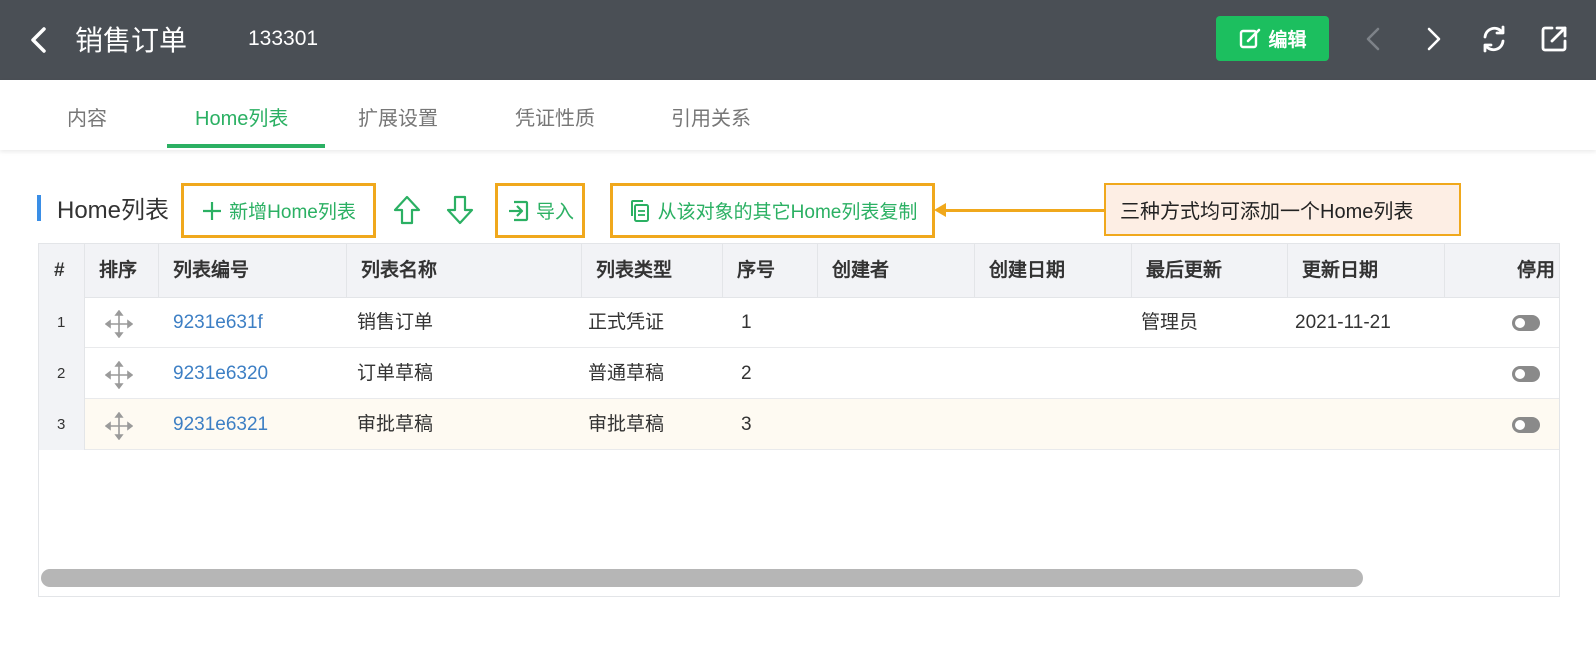 This screenshot has width=1596, height=647. What do you see at coordinates (1494, 39) in the screenshot?
I see `refresh-icon` at bounding box center [1494, 39].